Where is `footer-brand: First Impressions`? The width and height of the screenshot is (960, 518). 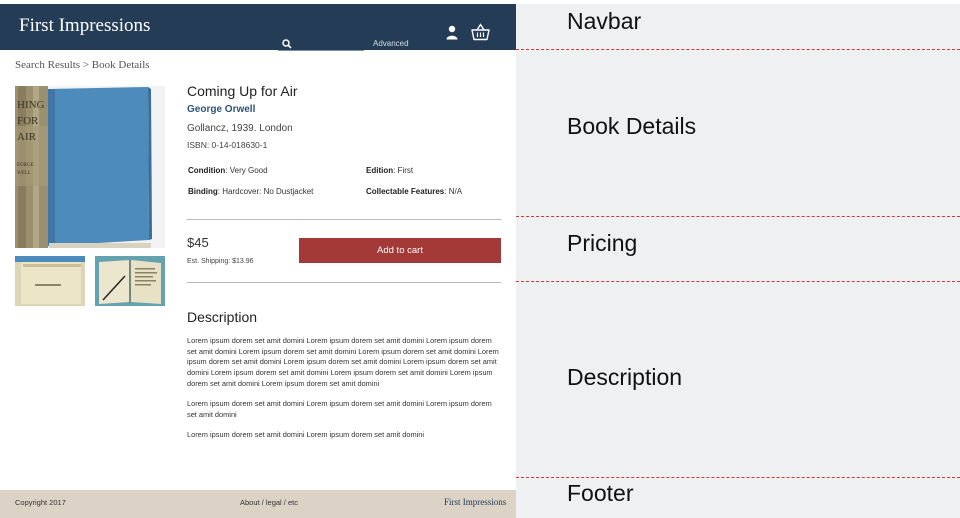 footer-brand: First Impressions is located at coordinates (475, 502).